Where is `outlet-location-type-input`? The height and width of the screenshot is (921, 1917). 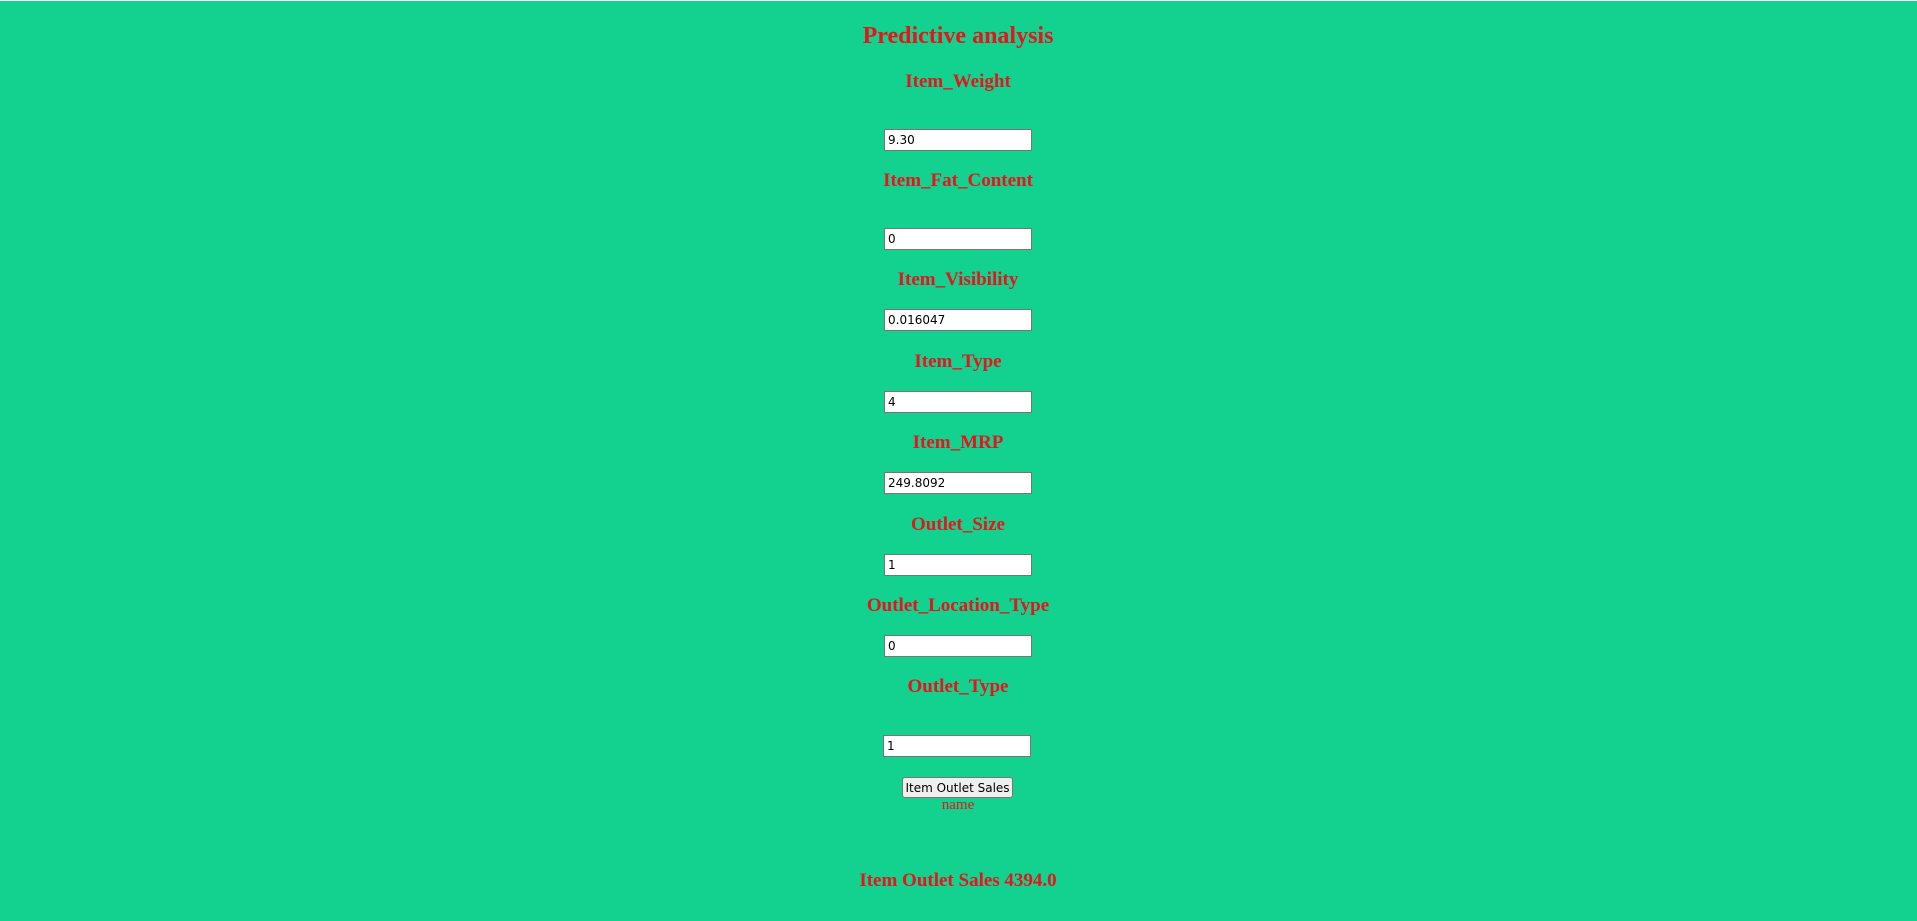 outlet-location-type-input is located at coordinates (958, 646).